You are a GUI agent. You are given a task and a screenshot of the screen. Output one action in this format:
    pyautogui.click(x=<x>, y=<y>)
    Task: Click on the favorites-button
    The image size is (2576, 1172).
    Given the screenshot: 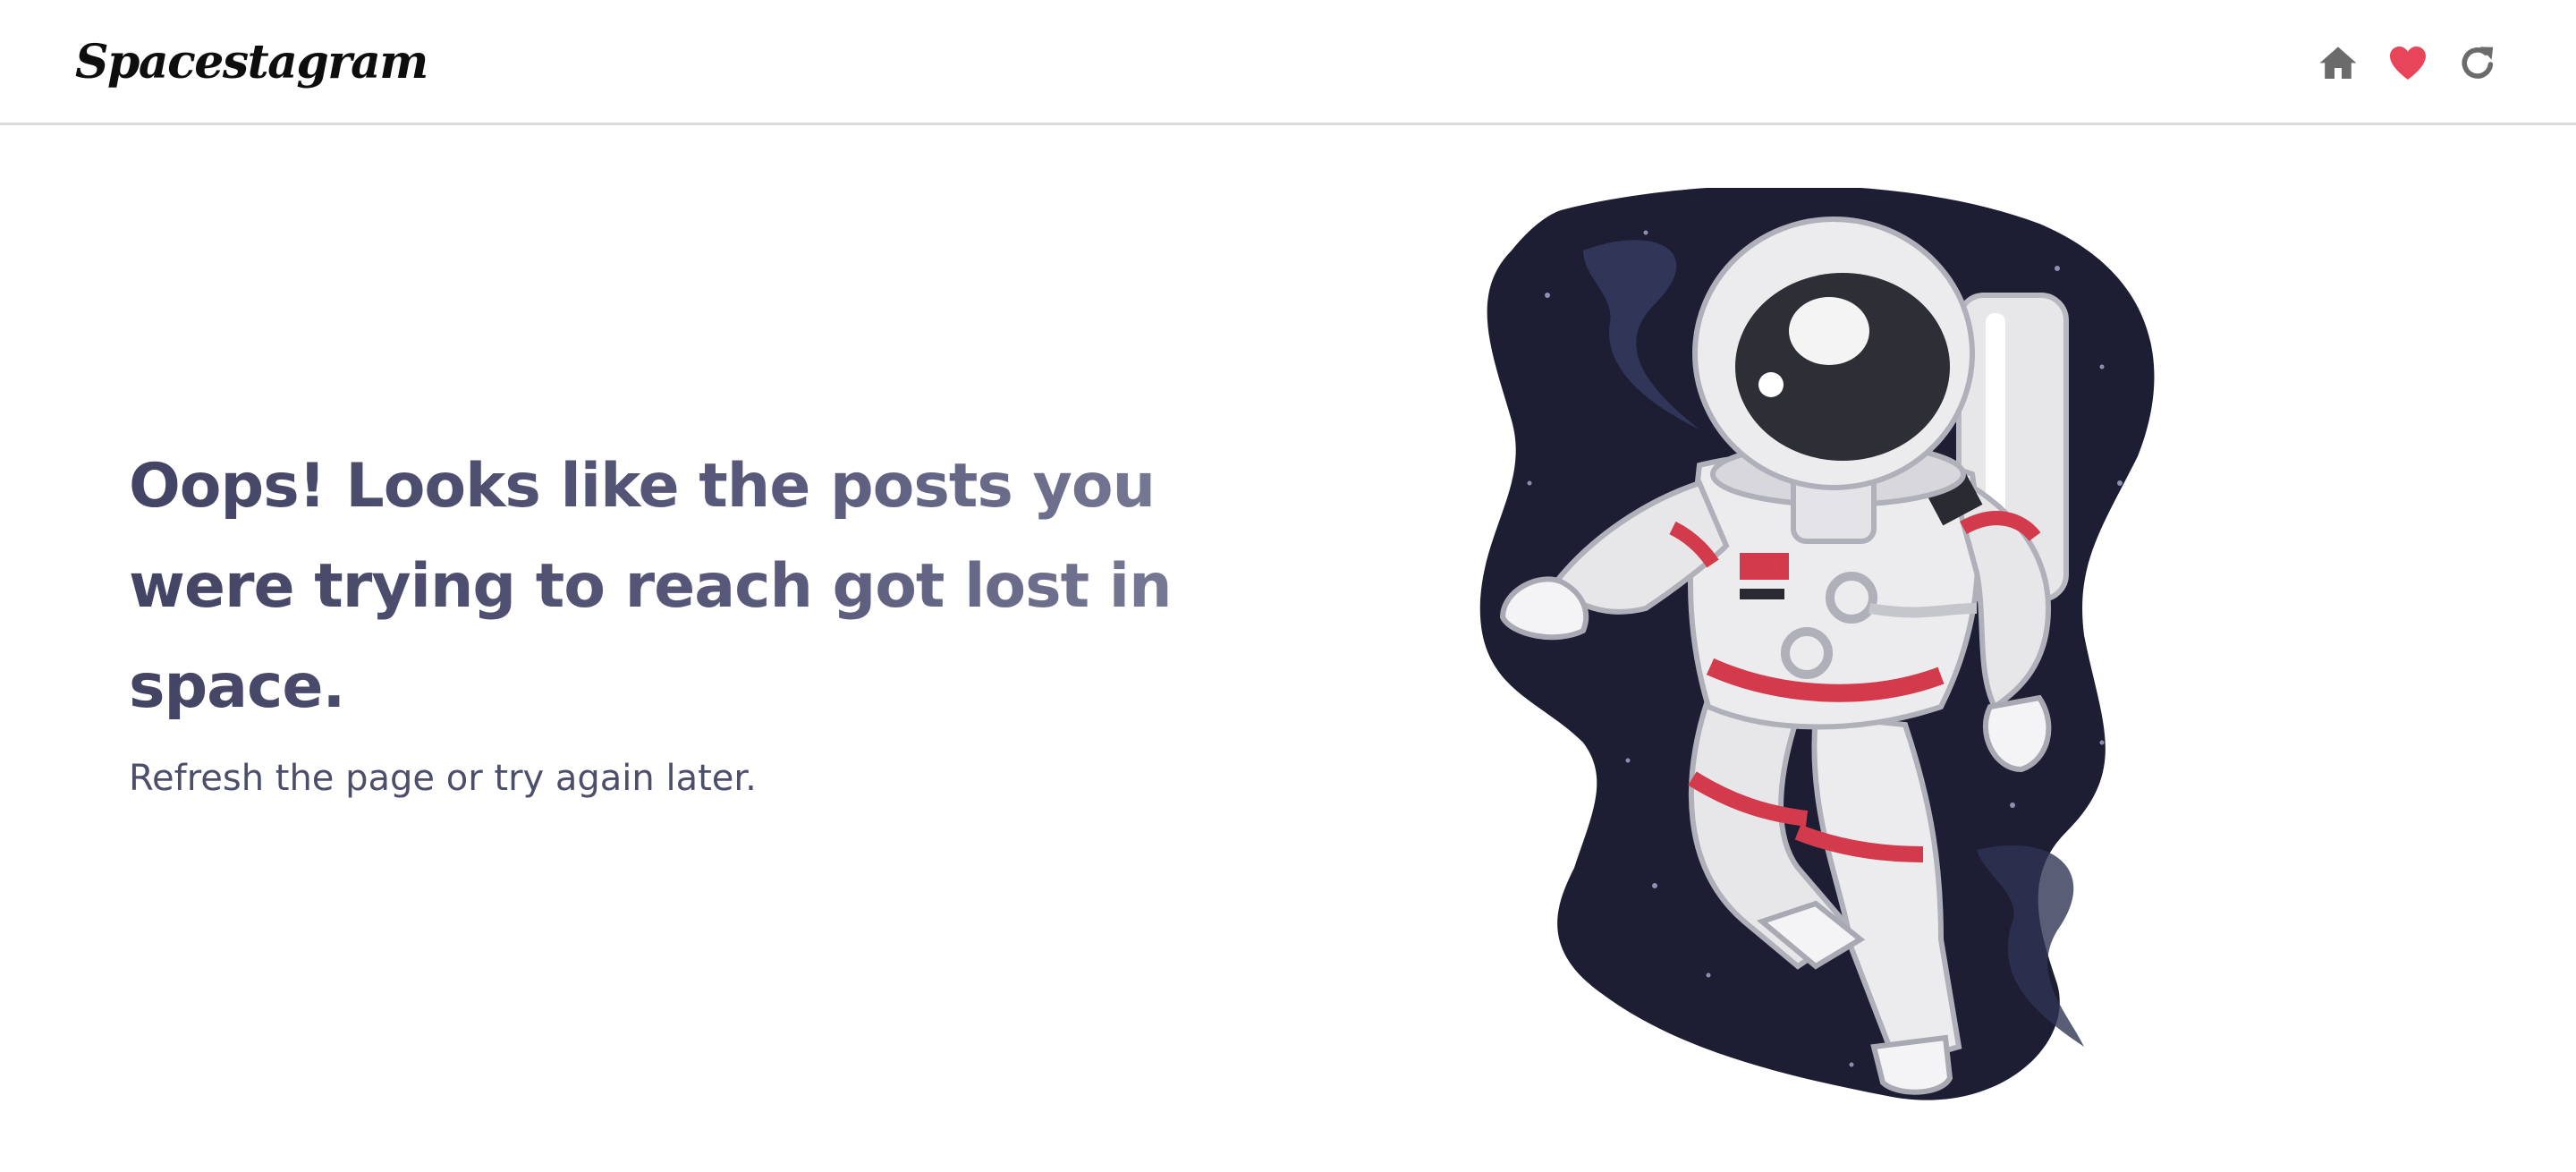 What is the action you would take?
    pyautogui.click(x=2407, y=63)
    